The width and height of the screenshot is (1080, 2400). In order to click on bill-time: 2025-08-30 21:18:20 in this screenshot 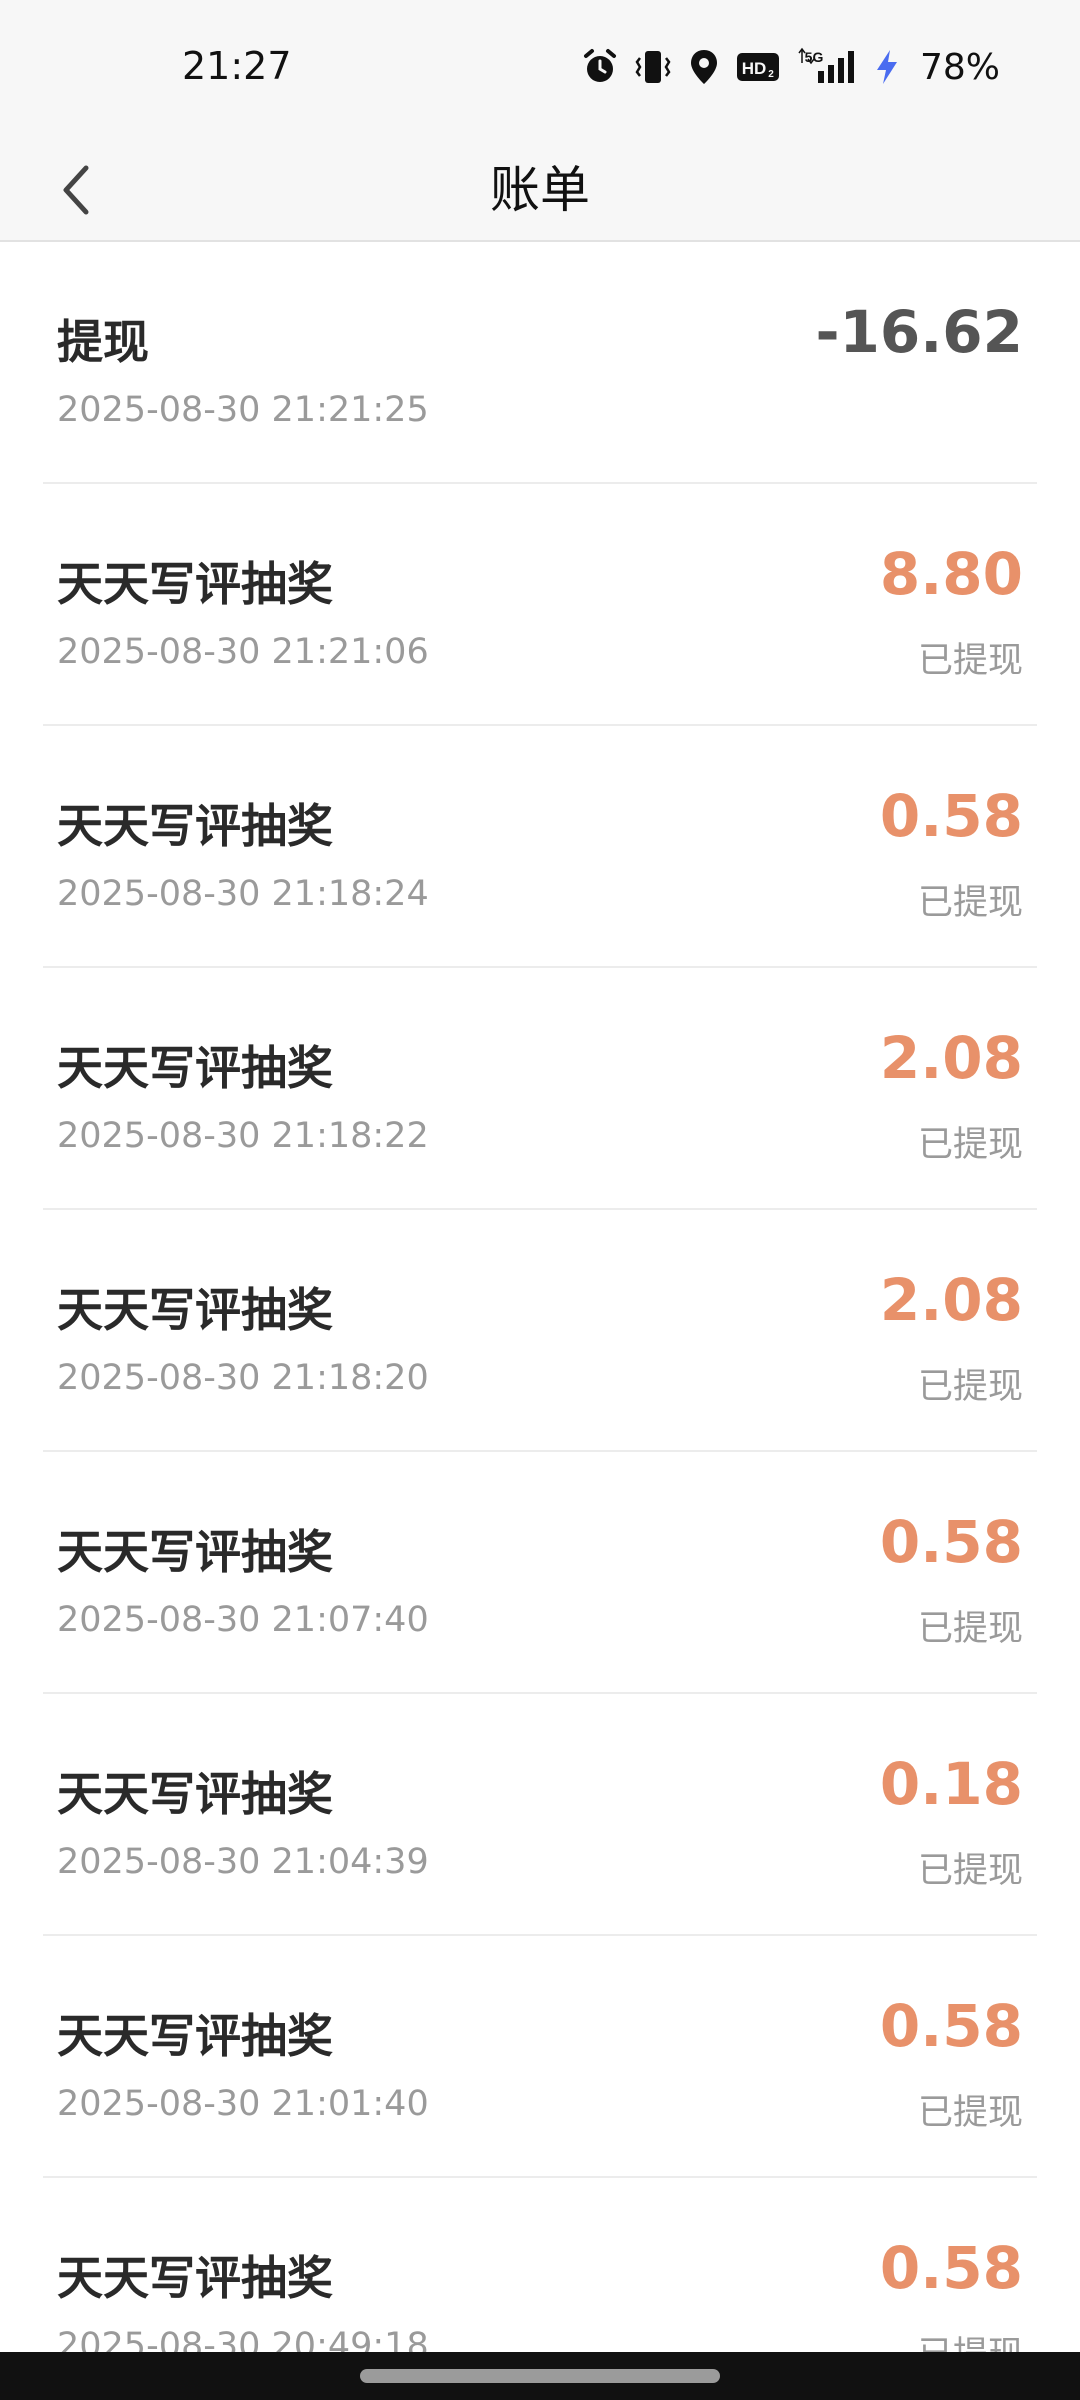, I will do `click(243, 1378)`.